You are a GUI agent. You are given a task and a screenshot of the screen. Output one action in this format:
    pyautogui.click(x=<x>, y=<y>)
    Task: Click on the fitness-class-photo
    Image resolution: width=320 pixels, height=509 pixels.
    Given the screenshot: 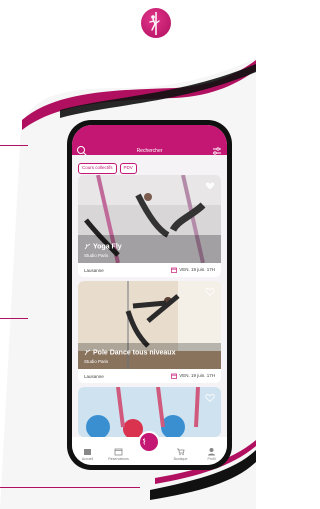 What is the action you would take?
    pyautogui.click(x=149, y=412)
    